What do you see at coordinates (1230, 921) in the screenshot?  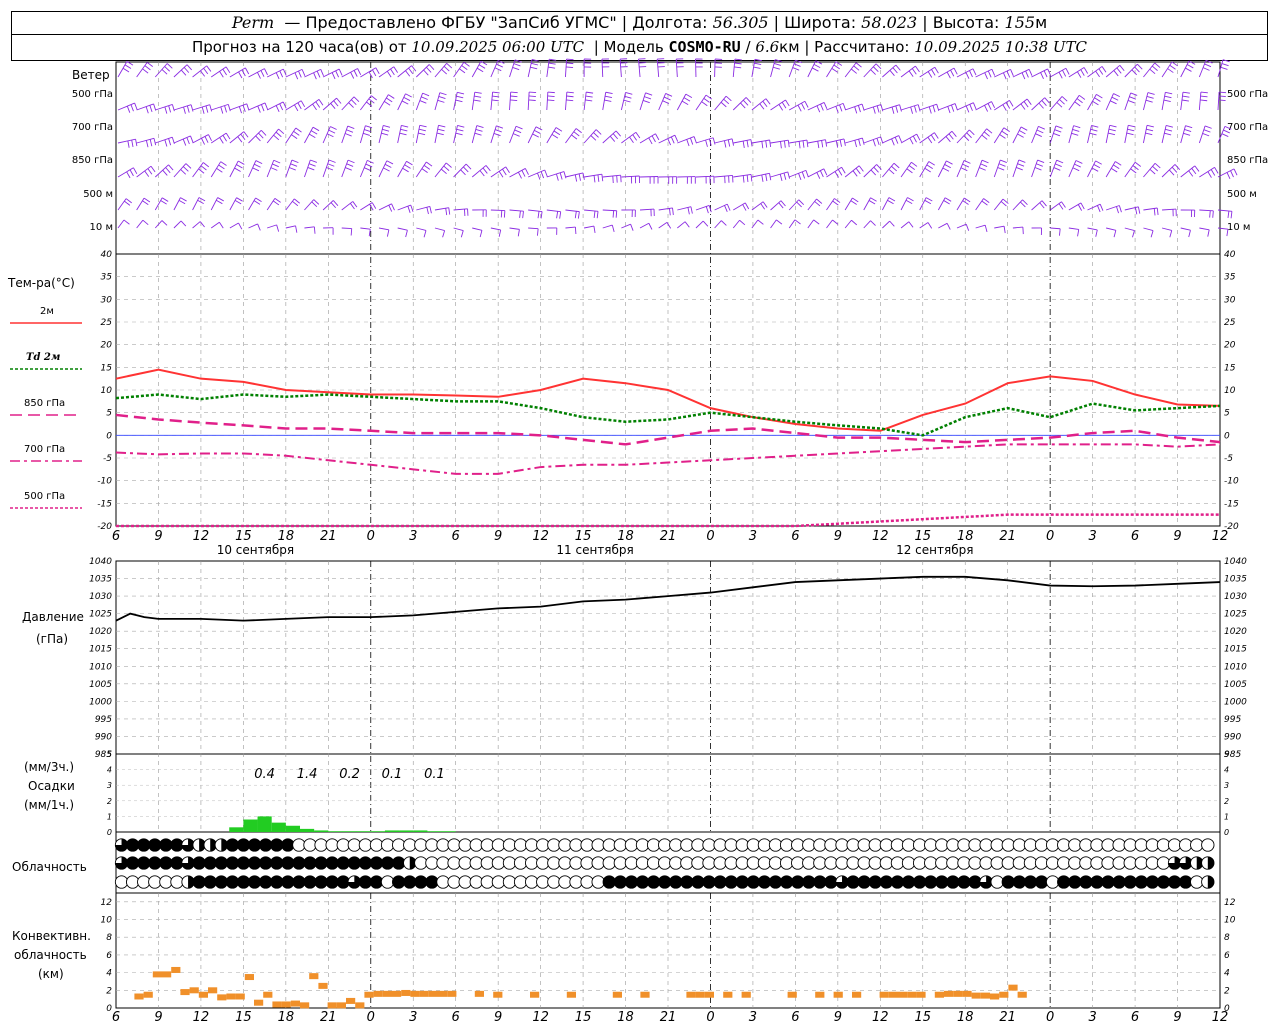 I see `conv-ytick-right: 10` at bounding box center [1230, 921].